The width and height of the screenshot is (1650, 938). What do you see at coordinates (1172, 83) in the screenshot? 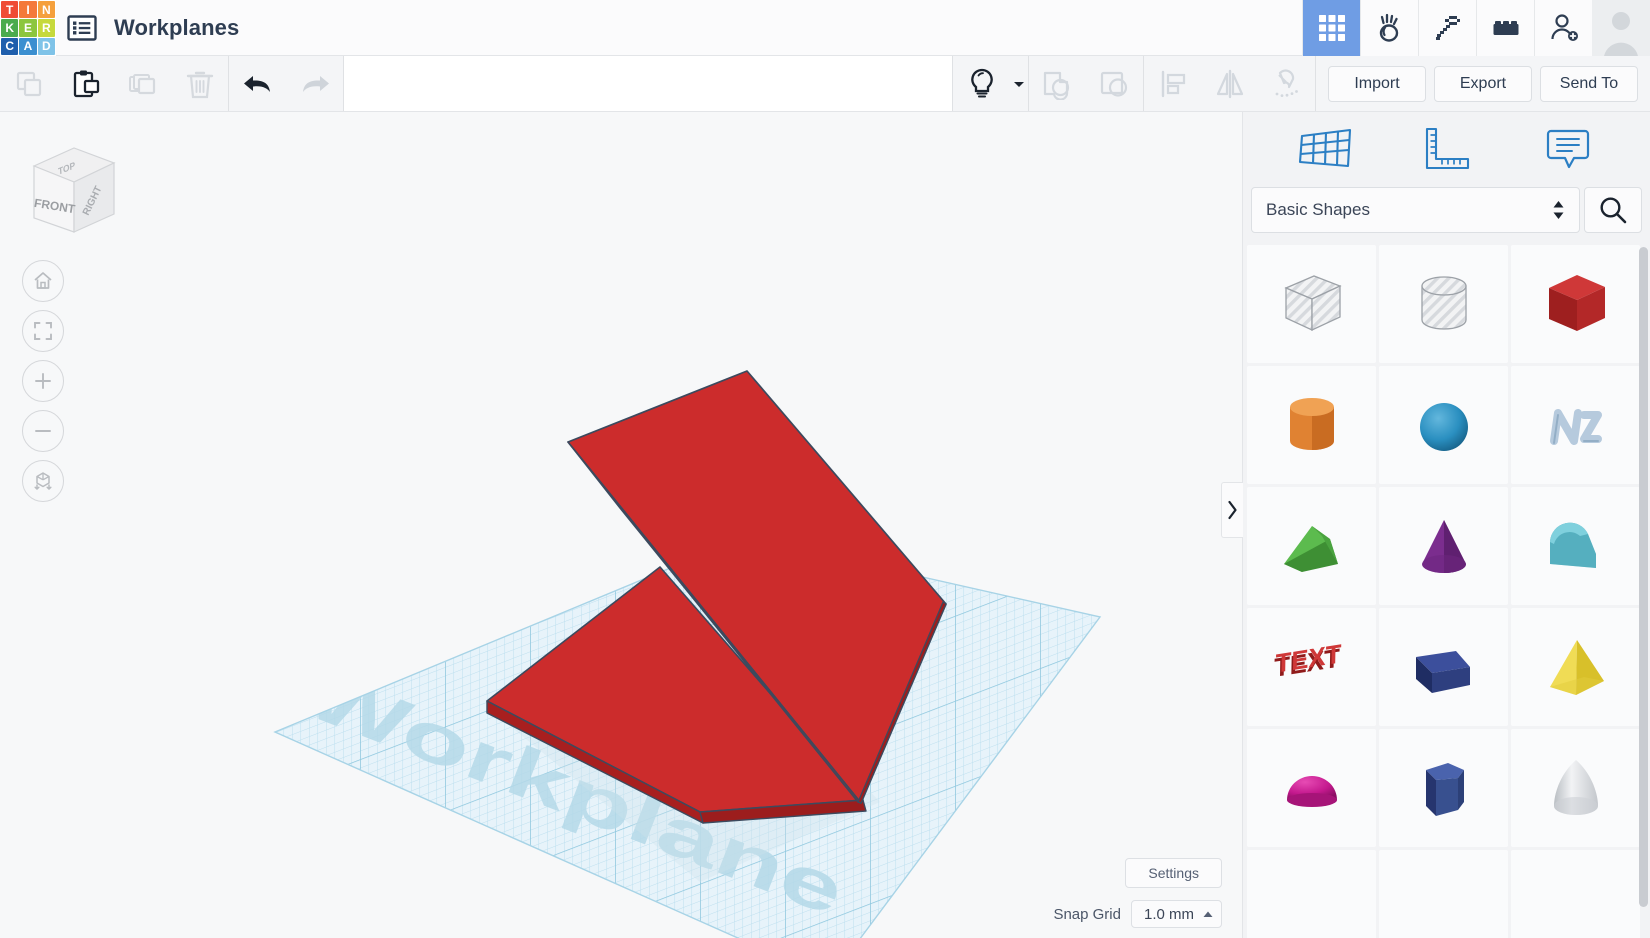
I see `align-icon` at bounding box center [1172, 83].